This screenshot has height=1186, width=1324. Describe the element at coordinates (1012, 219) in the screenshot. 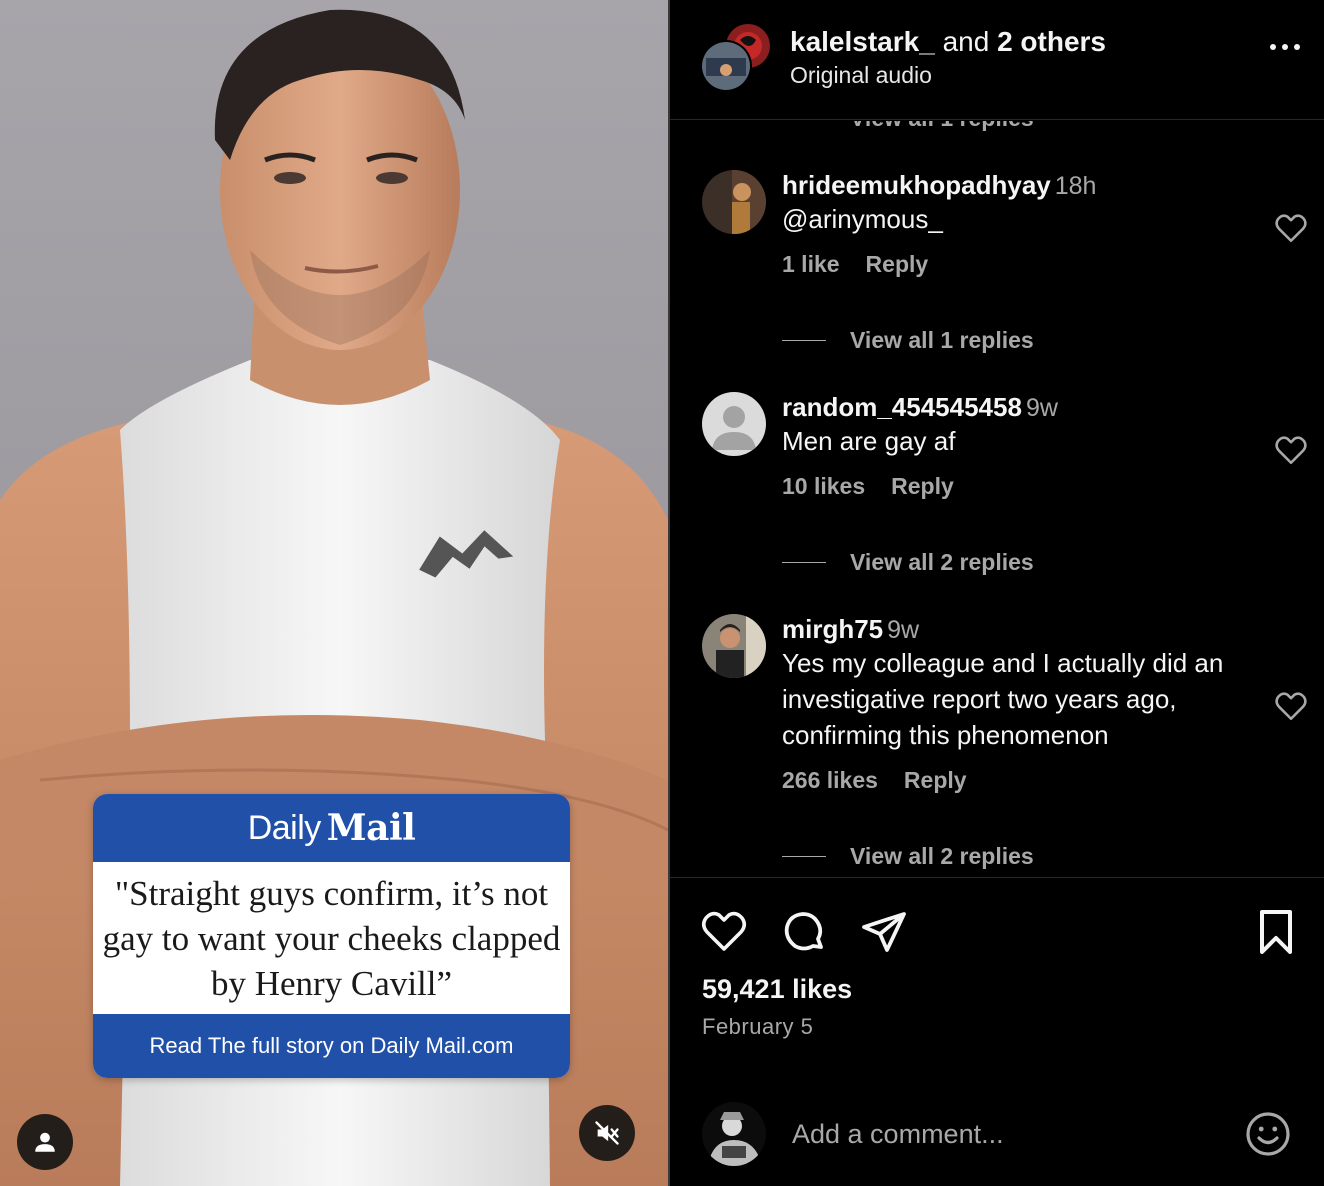

I see `comment-text: @arinymous_` at that location.